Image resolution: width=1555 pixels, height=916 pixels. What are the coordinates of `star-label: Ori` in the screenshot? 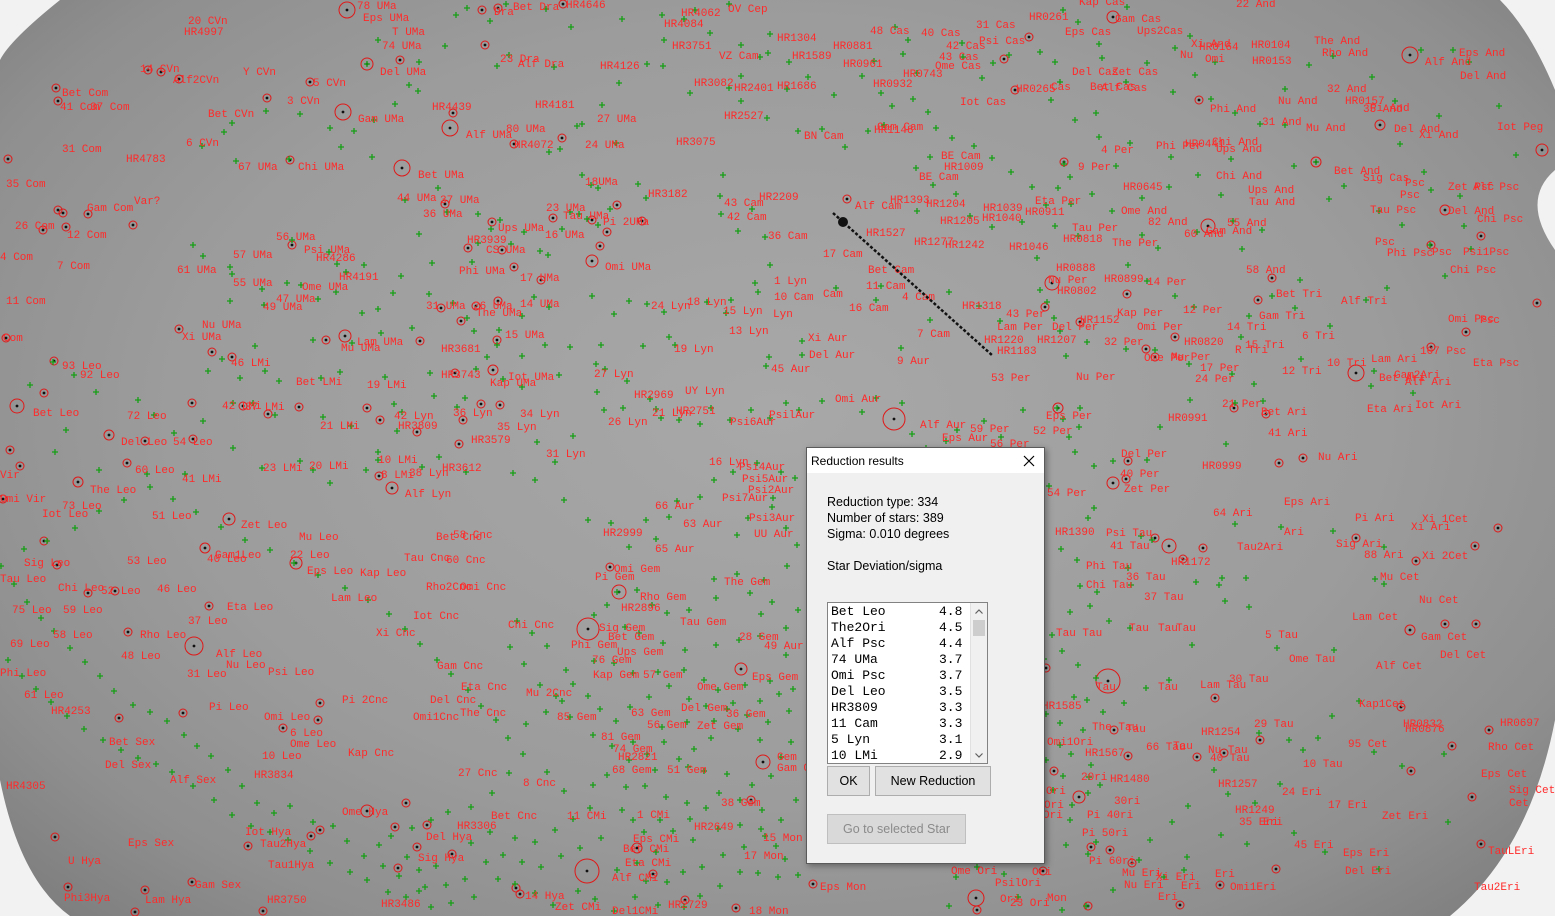 It's located at (1042, 873).